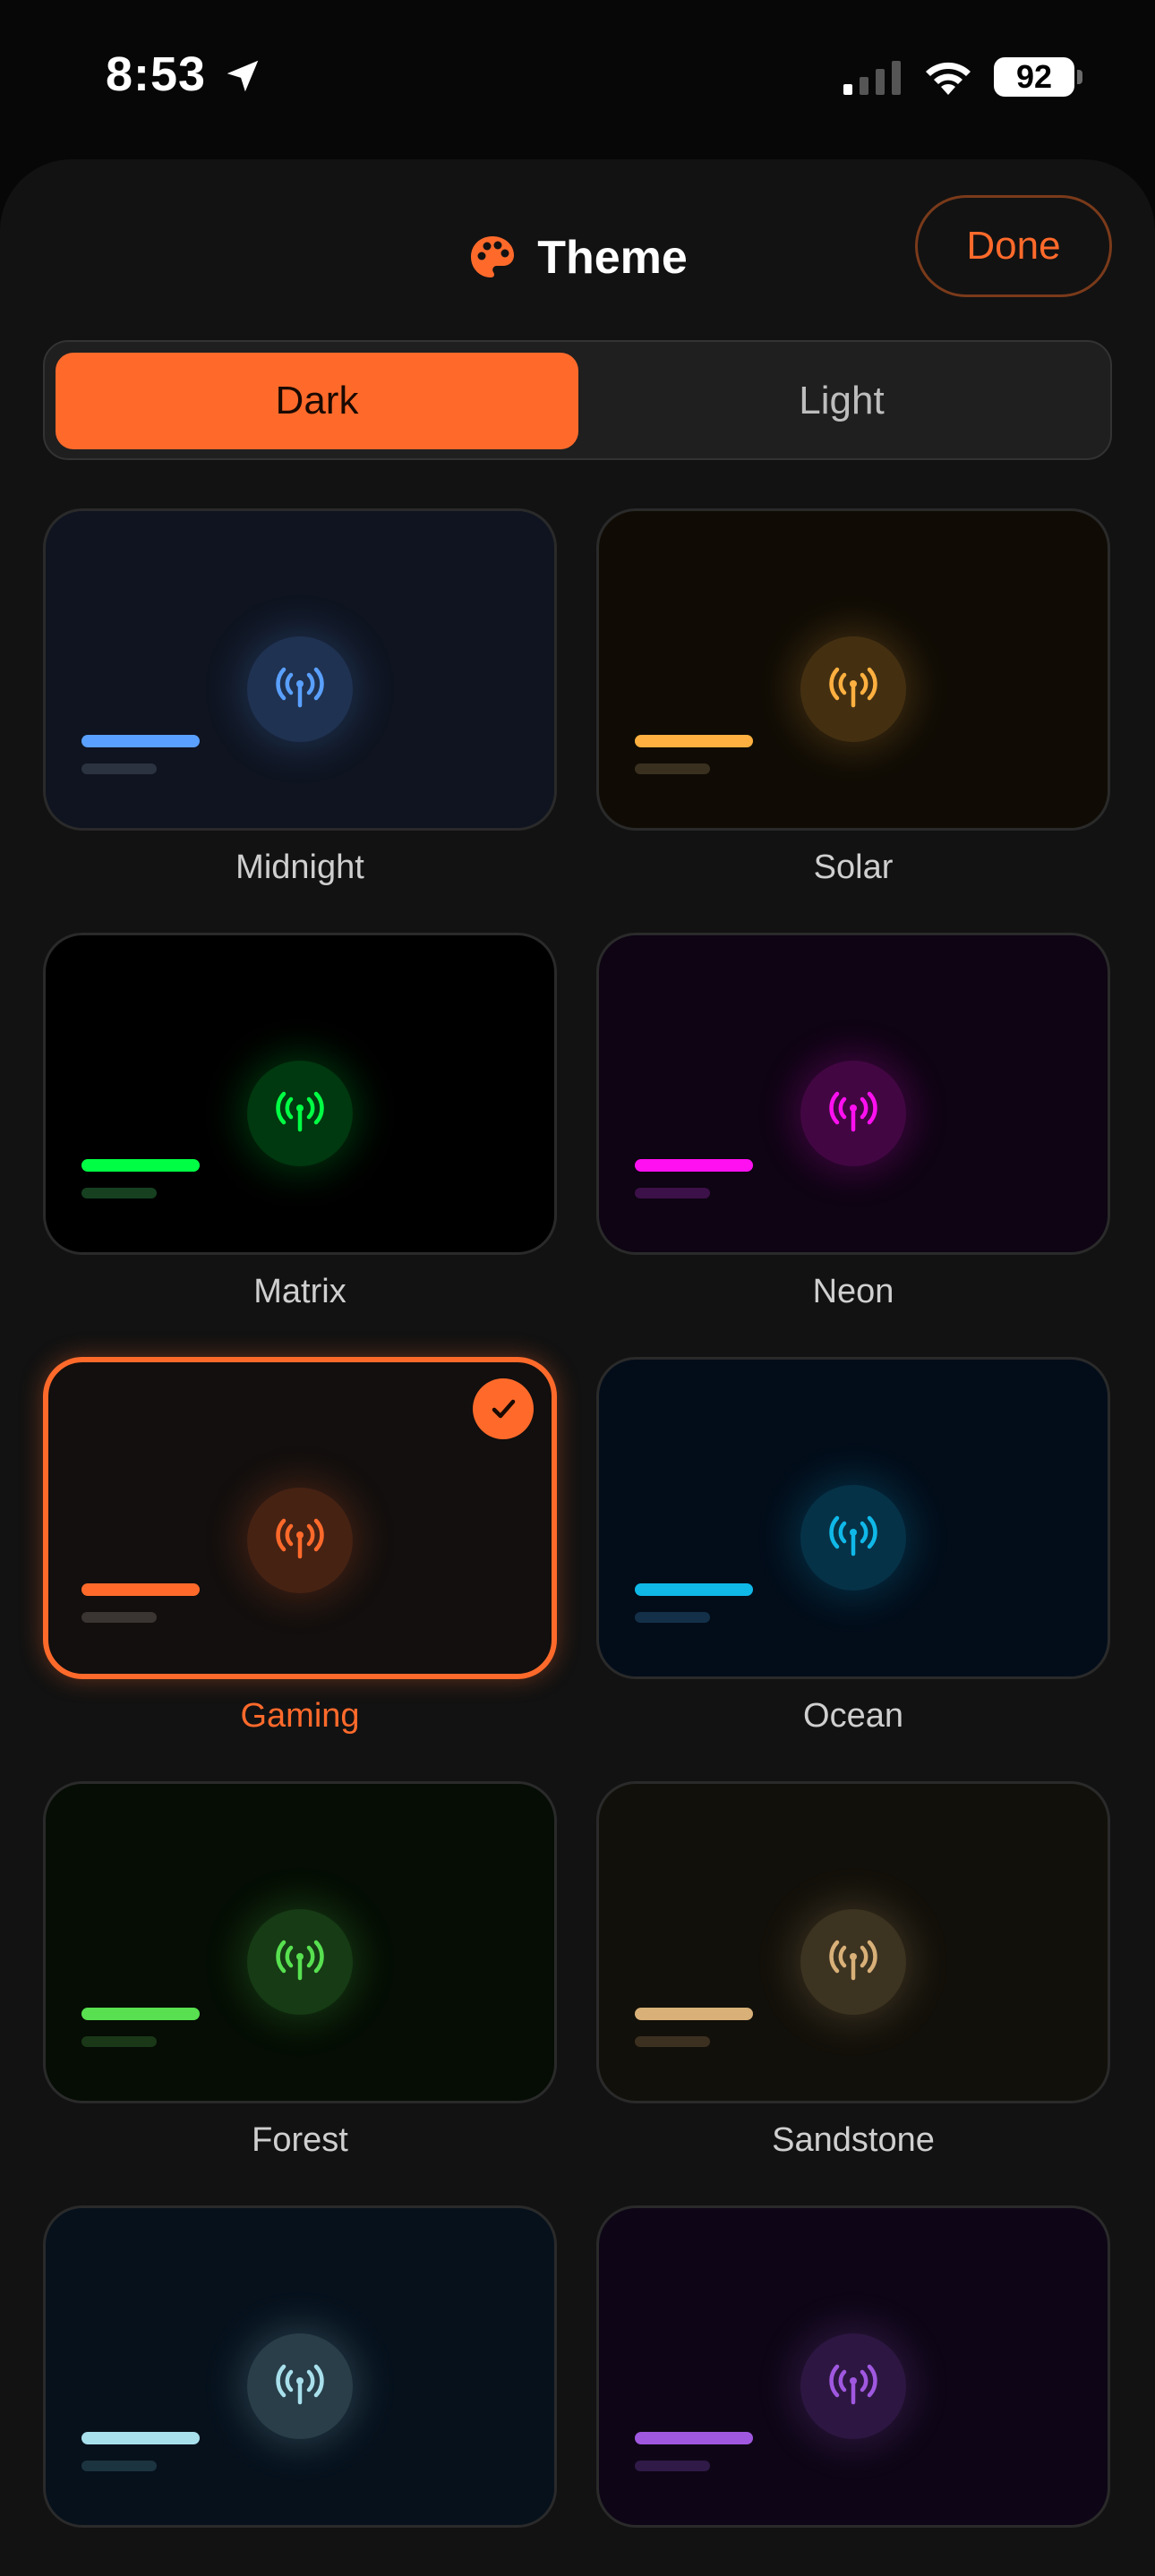 The height and width of the screenshot is (2576, 1155). What do you see at coordinates (493, 256) in the screenshot?
I see `palette-icon` at bounding box center [493, 256].